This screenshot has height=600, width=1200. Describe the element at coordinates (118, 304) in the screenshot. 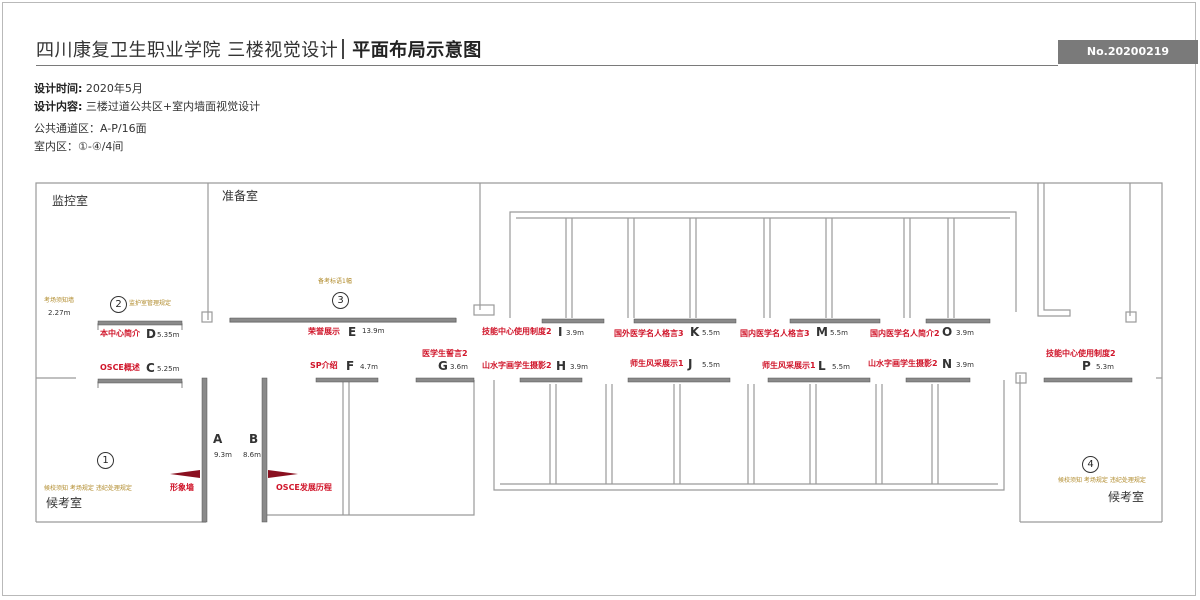

I see `room-number-2: 2` at that location.